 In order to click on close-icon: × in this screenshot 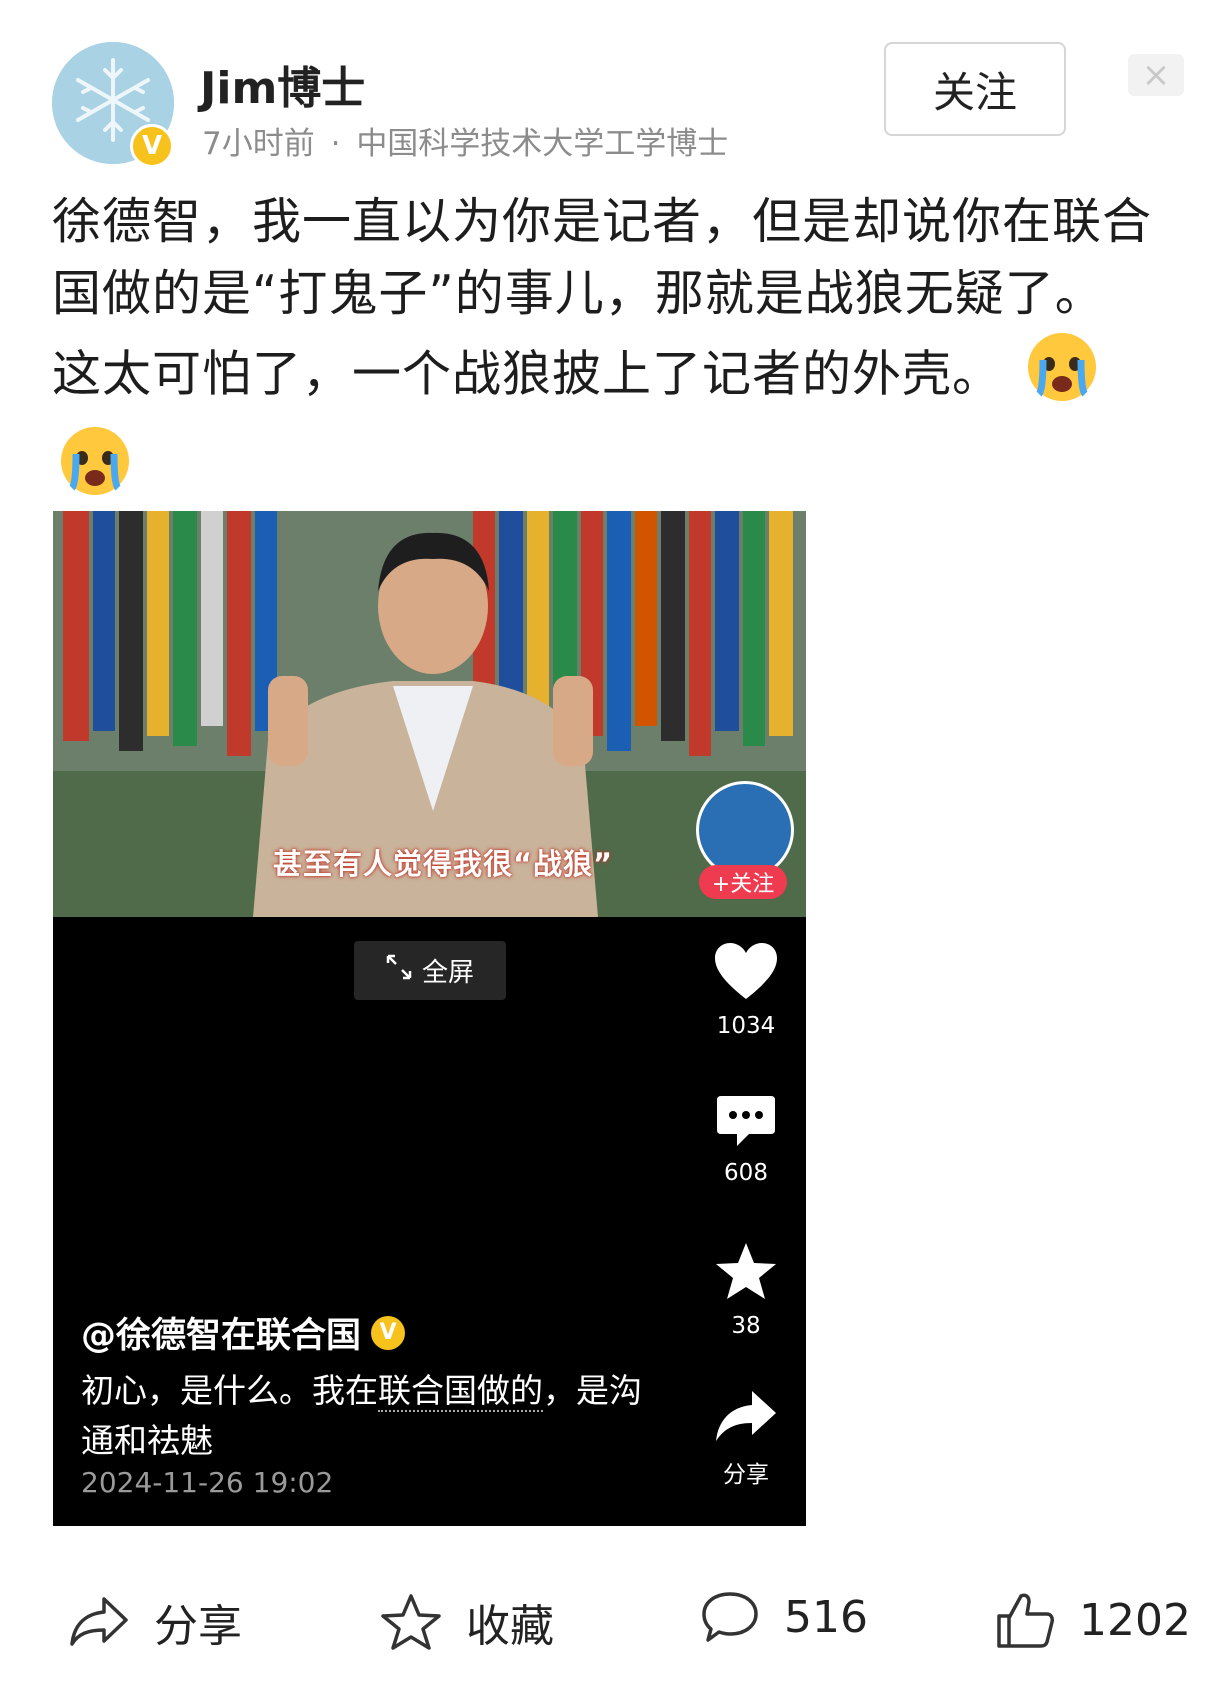, I will do `click(1156, 75)`.